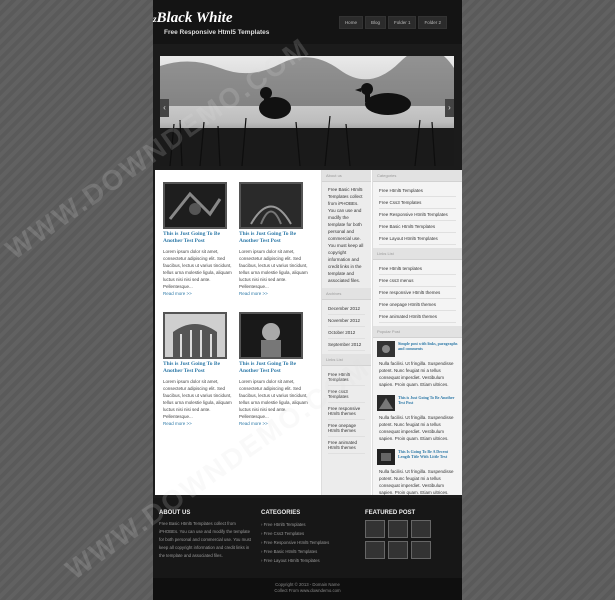 Image resolution: width=615 pixels, height=600 pixels. What do you see at coordinates (402, 22) in the screenshot?
I see `nav-folder-1: Folder 1` at bounding box center [402, 22].